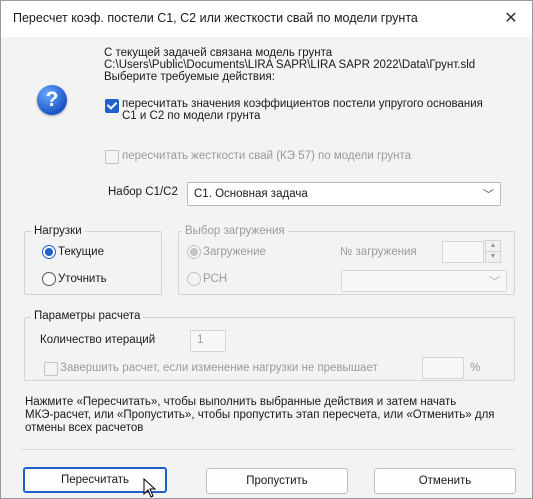  Describe the element at coordinates (81, 252) in the screenshot. I see `loads-current-label: Текущие` at that location.